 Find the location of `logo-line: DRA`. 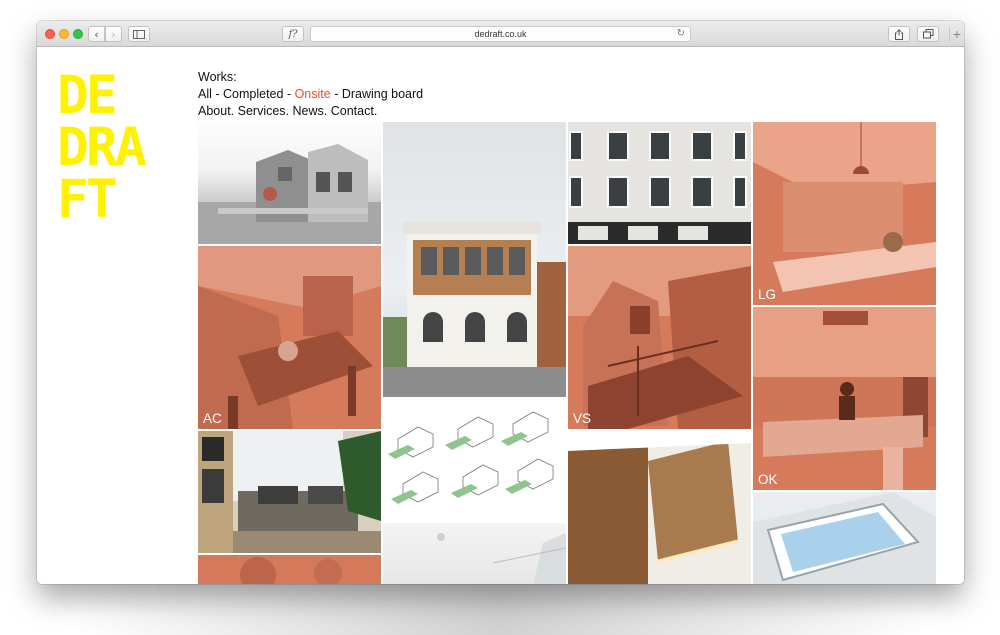

logo-line: DRA is located at coordinates (102, 147).